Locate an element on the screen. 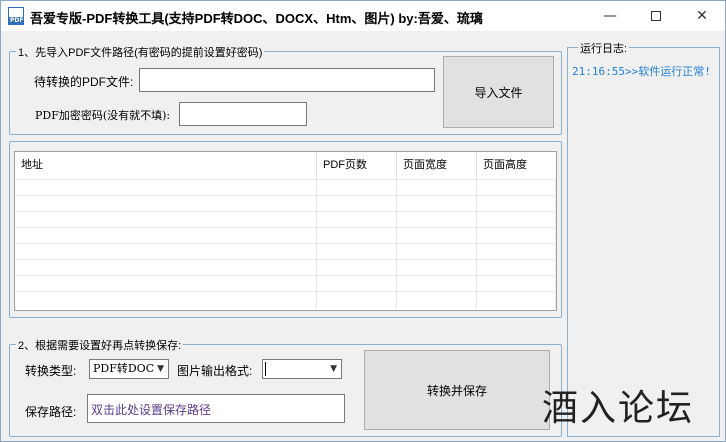 The width and height of the screenshot is (726, 442). image-format-label: 图片输出格式: is located at coordinates (215, 371).